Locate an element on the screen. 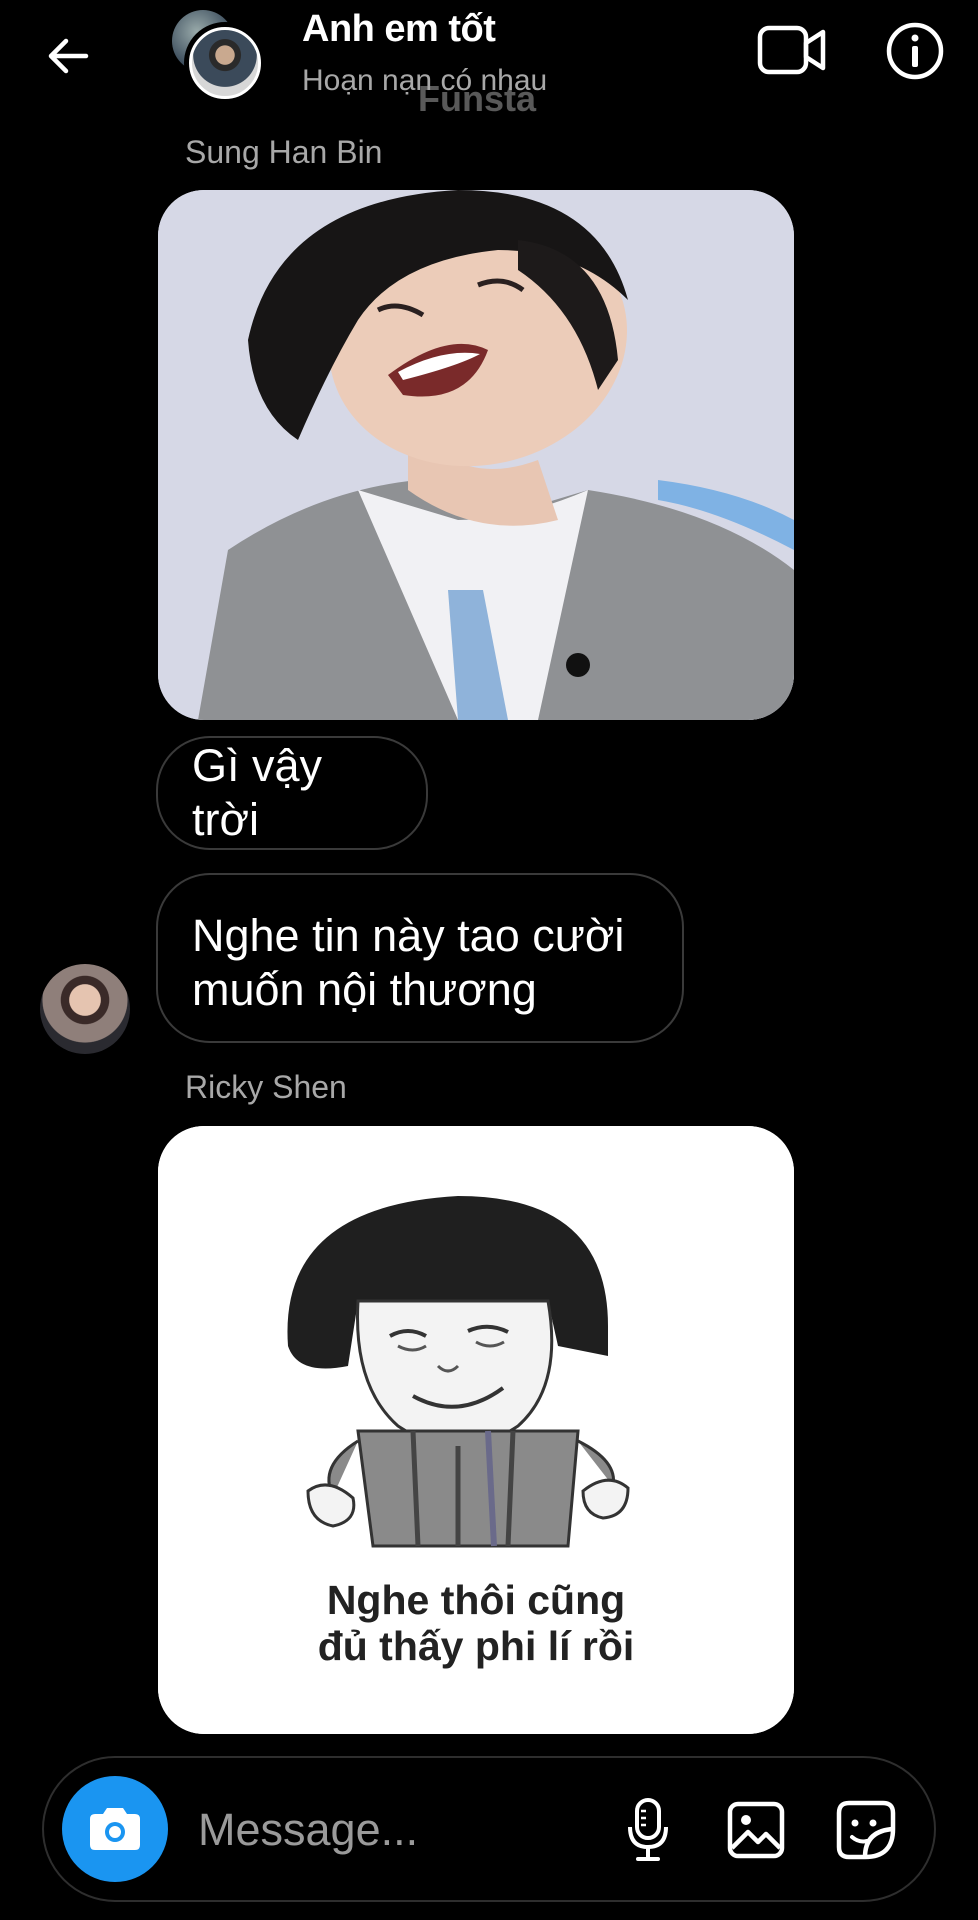  info-button is located at coordinates (915, 51).